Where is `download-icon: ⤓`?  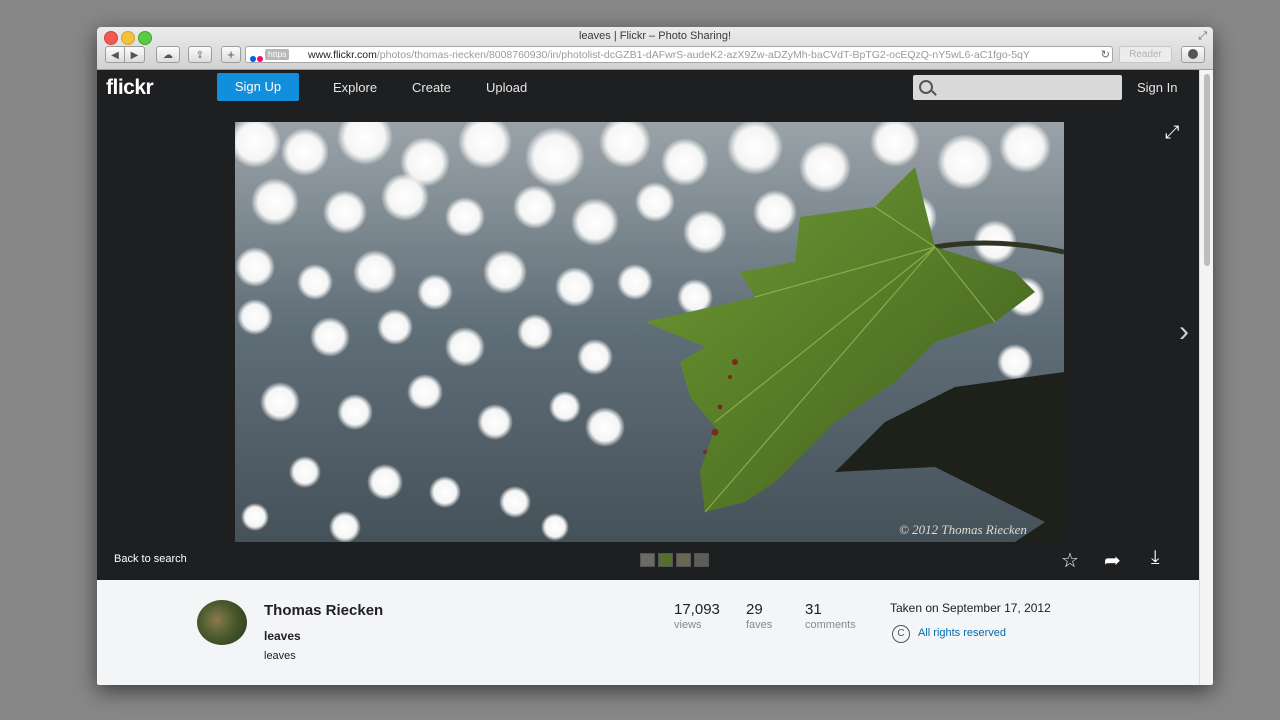 download-icon: ⤓ is located at coordinates (1155, 558).